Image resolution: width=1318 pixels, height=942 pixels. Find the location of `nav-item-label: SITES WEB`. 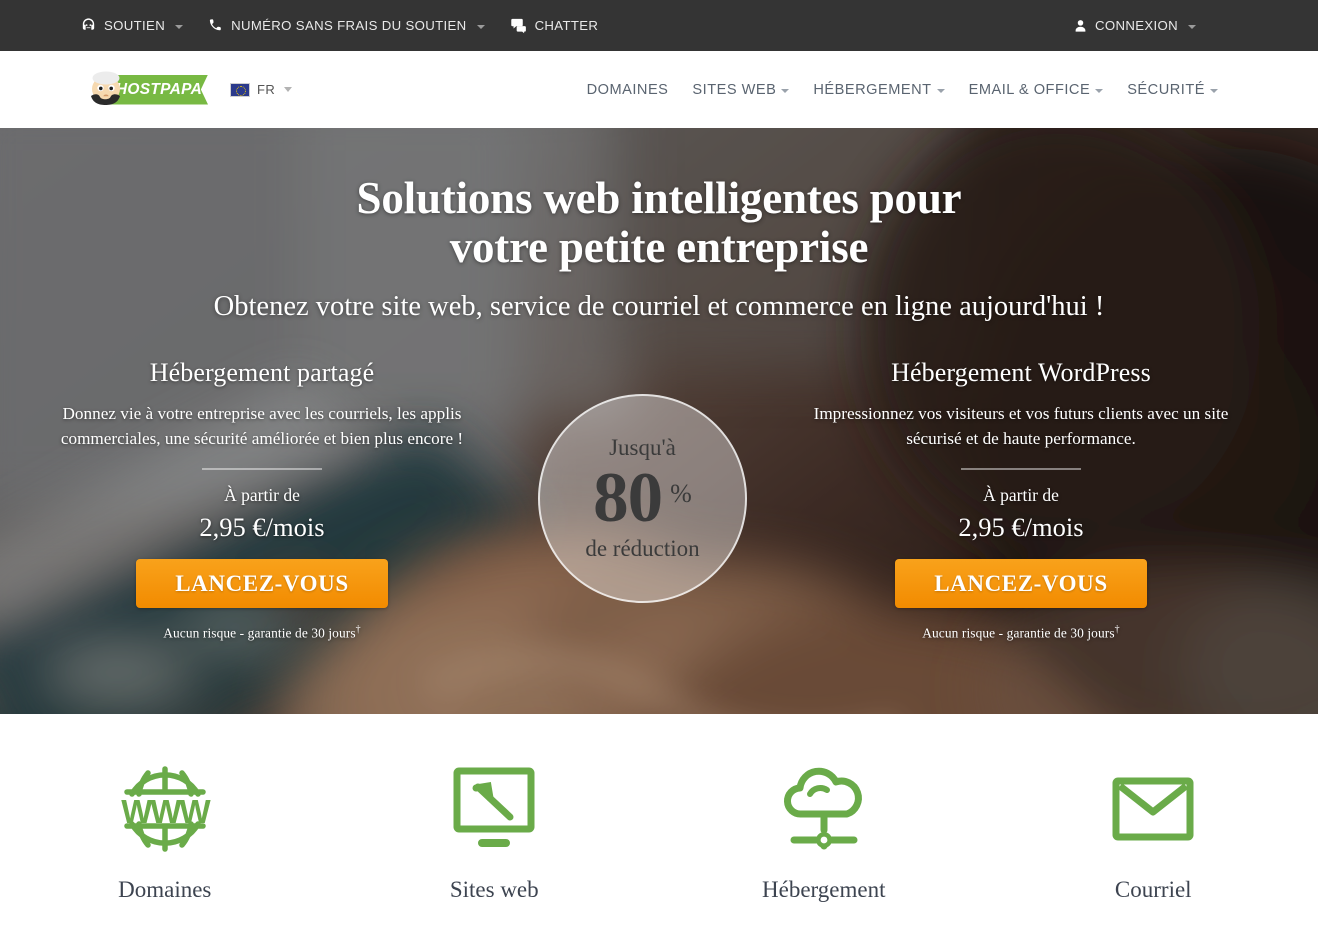

nav-item-label: SITES WEB is located at coordinates (734, 89).